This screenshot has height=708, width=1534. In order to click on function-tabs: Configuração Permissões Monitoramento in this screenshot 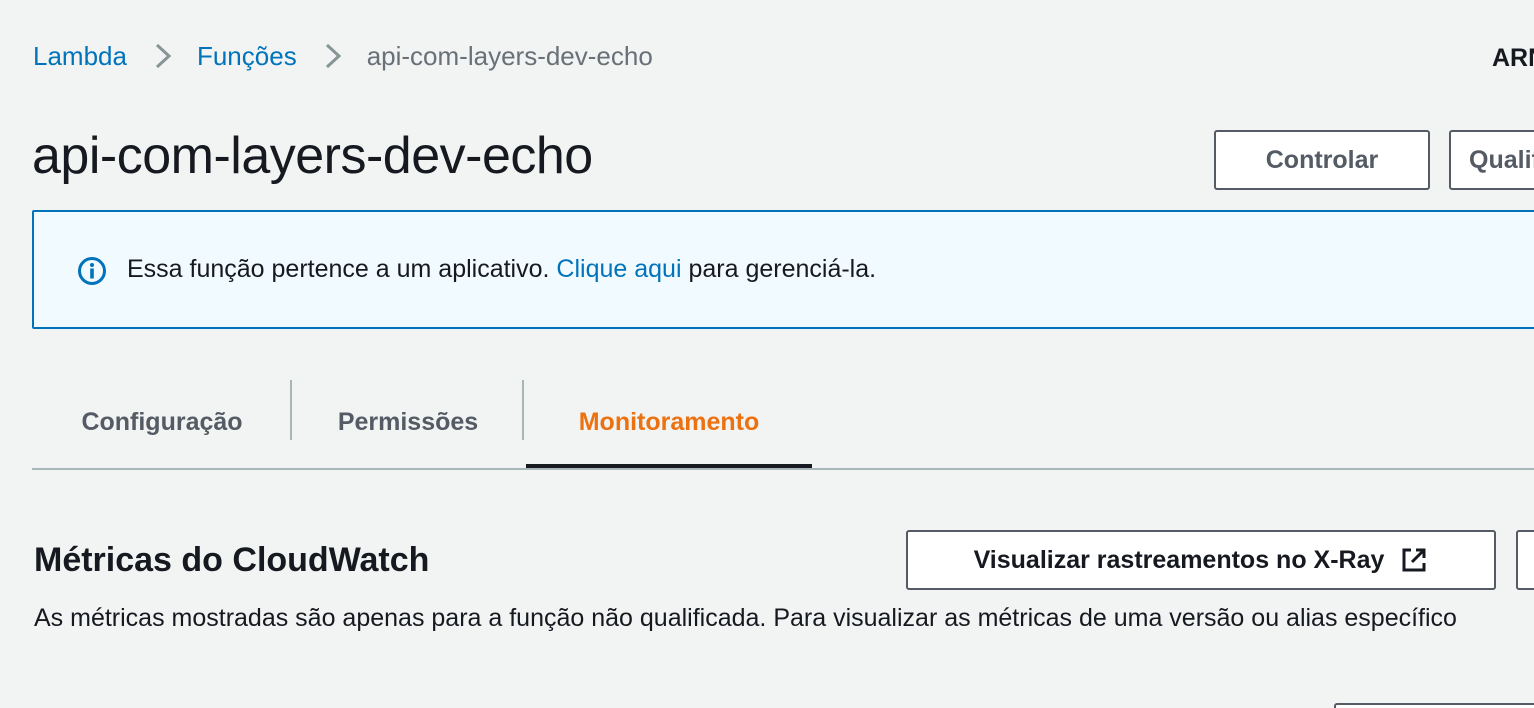, I will do `click(783, 424)`.